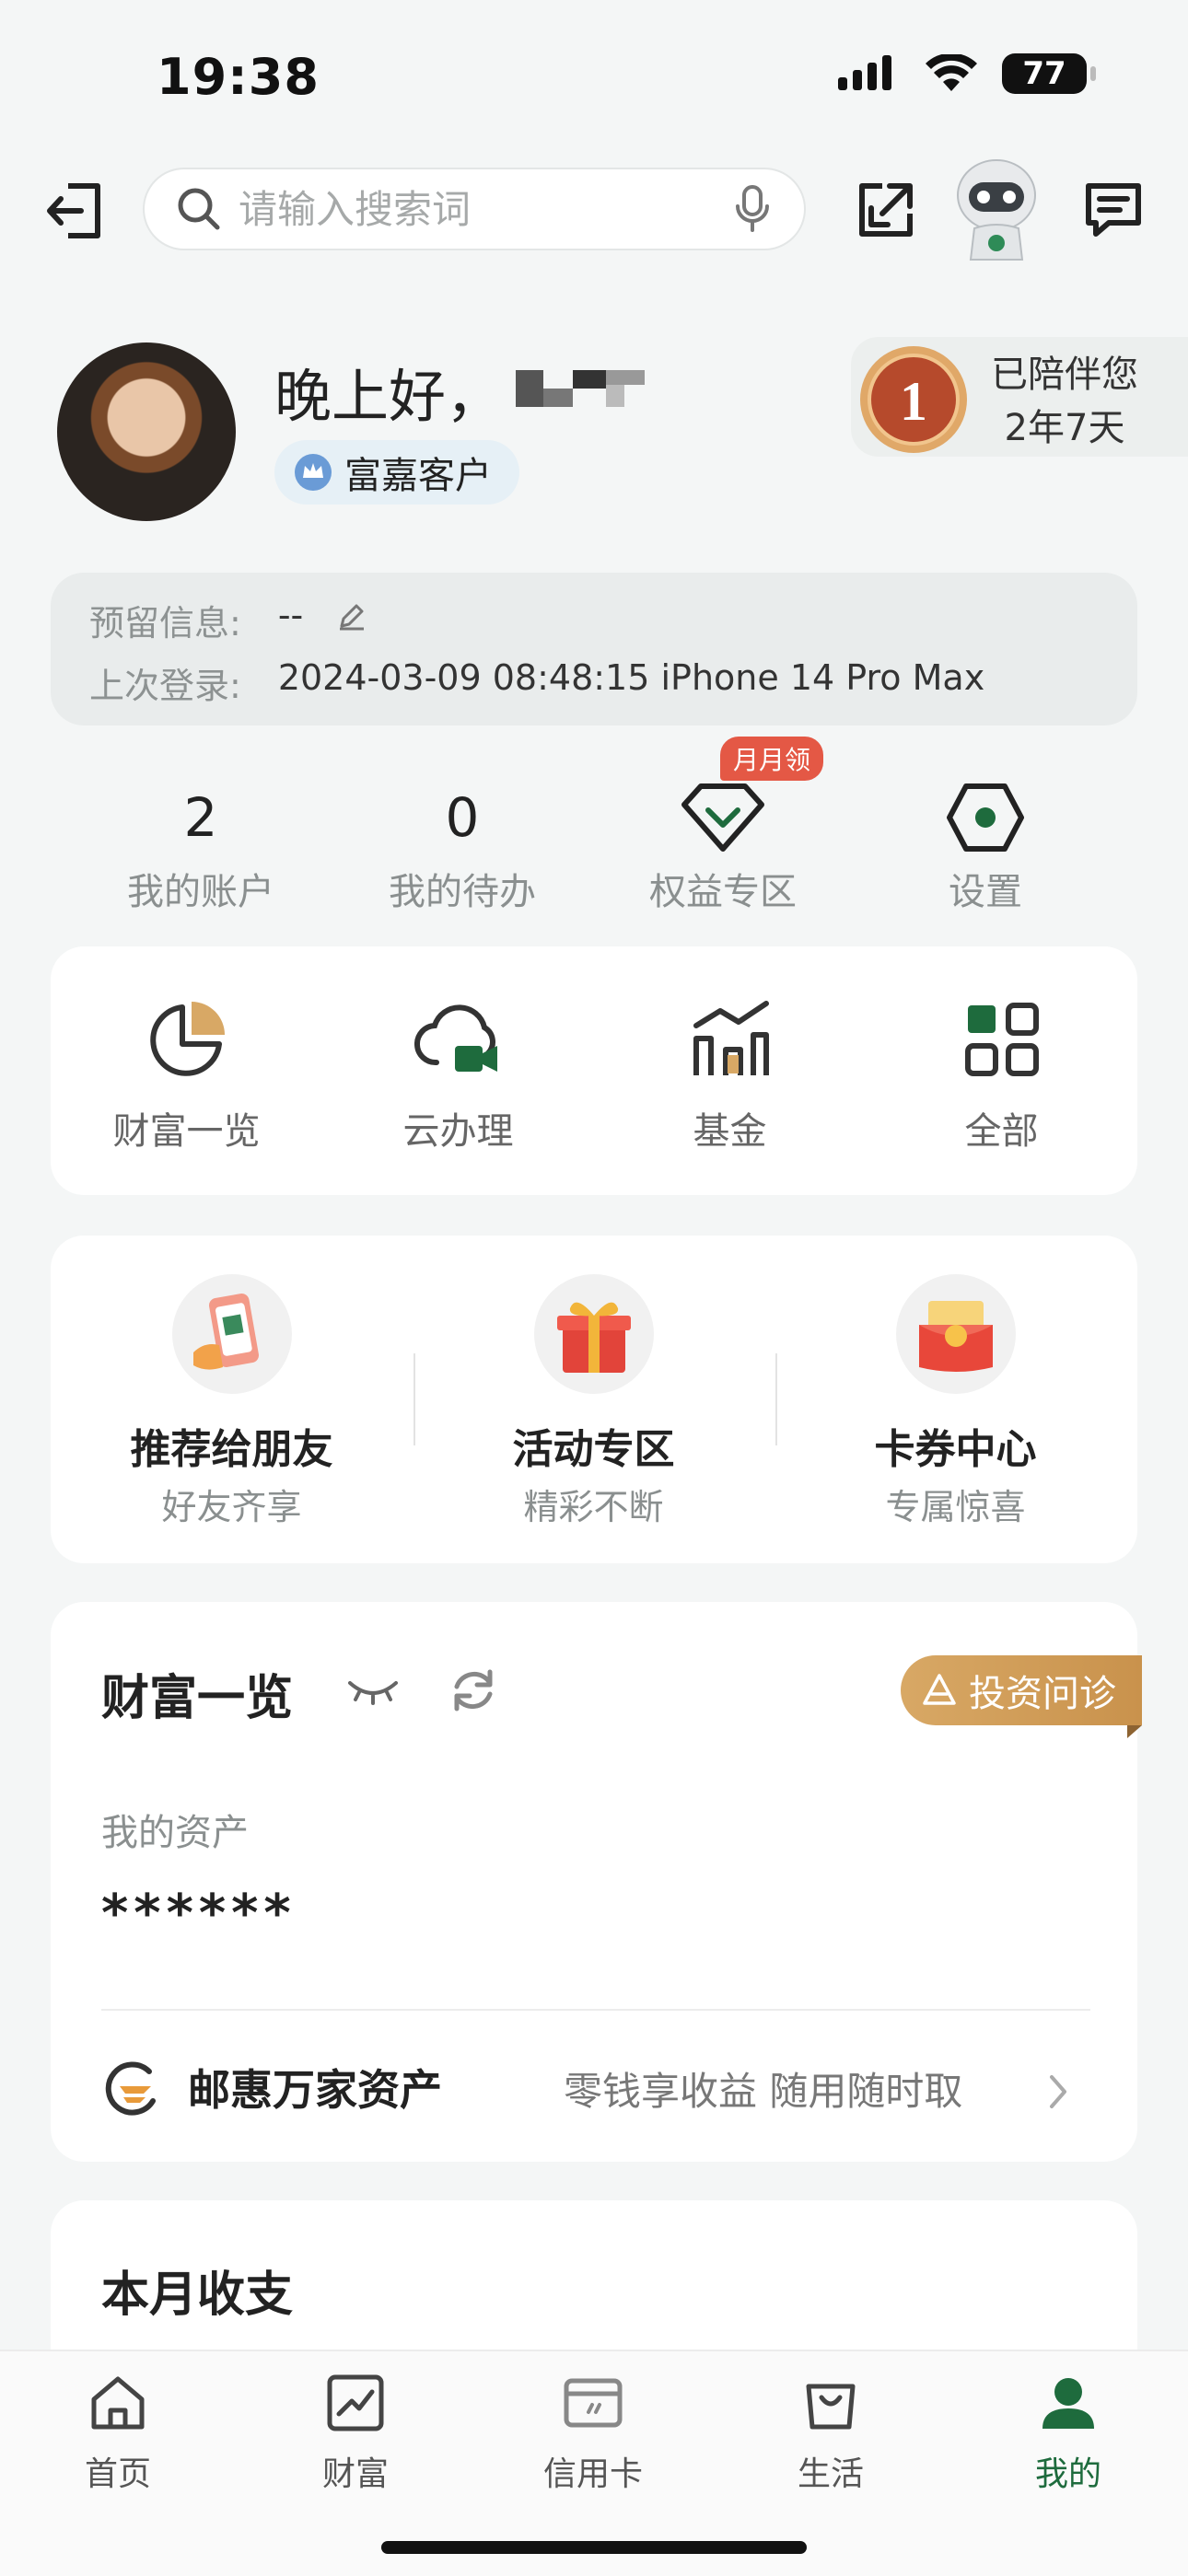  Describe the element at coordinates (355, 2430) in the screenshot. I see `tab-wealth: 财富` at that location.